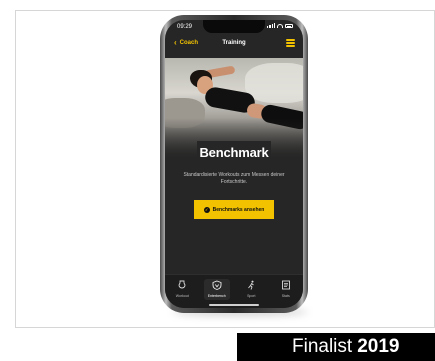 This screenshot has height=361, width=435. I want to click on battery-icon, so click(289, 25).